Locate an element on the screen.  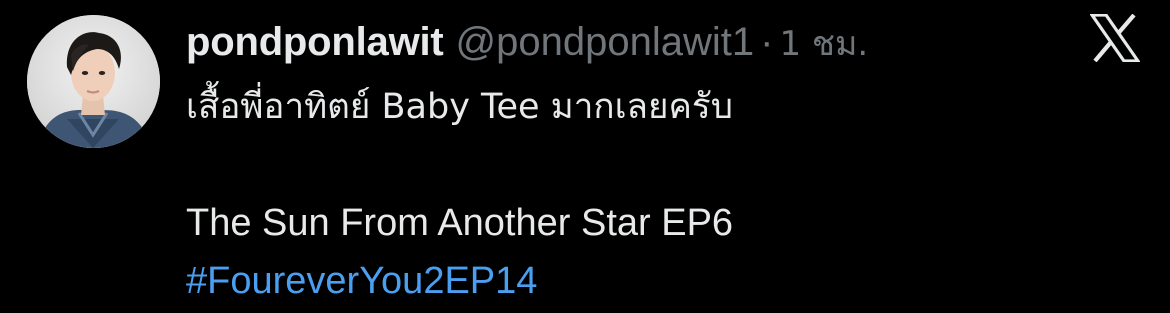
author-handle: @pondponlawit1 is located at coordinates (605, 42).